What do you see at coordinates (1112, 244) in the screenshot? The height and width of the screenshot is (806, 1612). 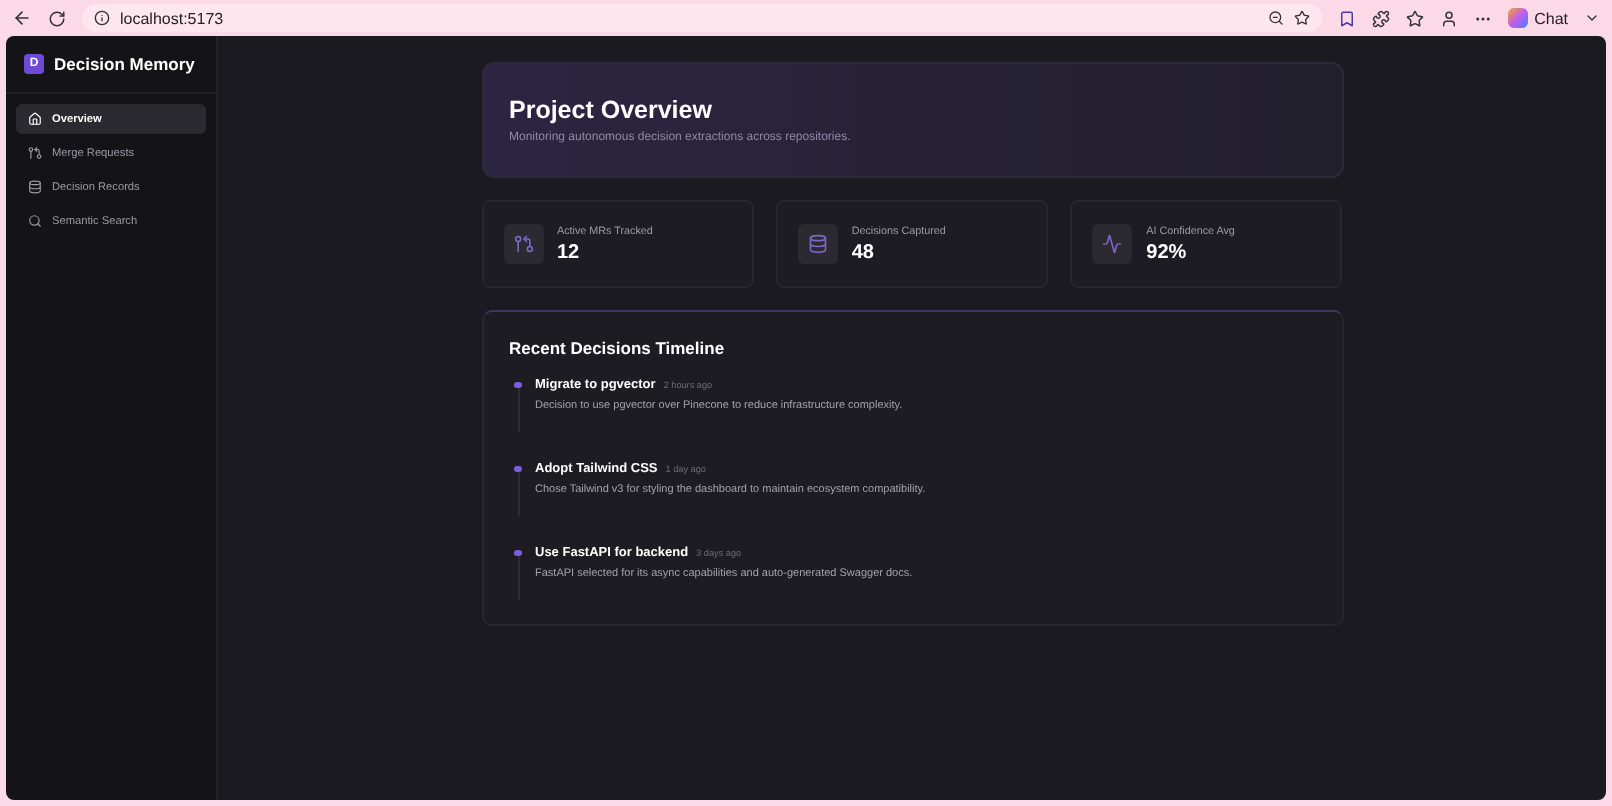 I see `pulse-icon` at bounding box center [1112, 244].